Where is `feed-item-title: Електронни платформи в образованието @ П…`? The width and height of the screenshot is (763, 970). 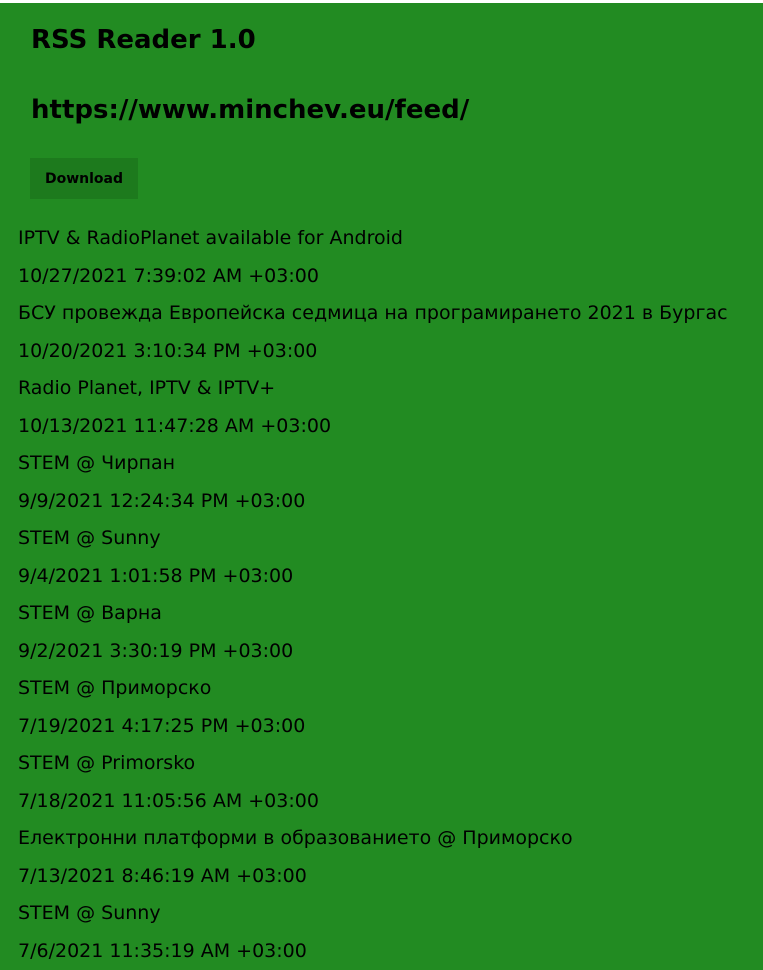 feed-item-title: Електронни платформи в образованието @ П… is located at coordinates (295, 838).